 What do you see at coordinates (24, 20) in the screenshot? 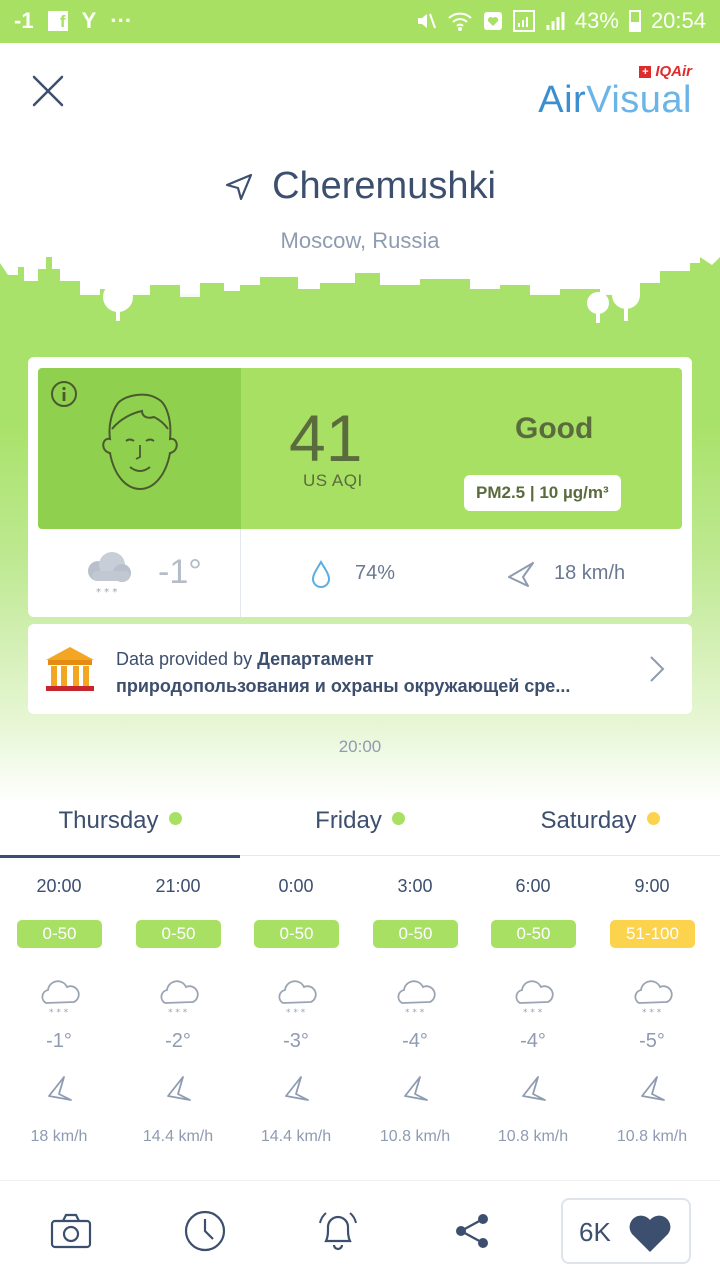
I see `status-temp: -1` at bounding box center [24, 20].